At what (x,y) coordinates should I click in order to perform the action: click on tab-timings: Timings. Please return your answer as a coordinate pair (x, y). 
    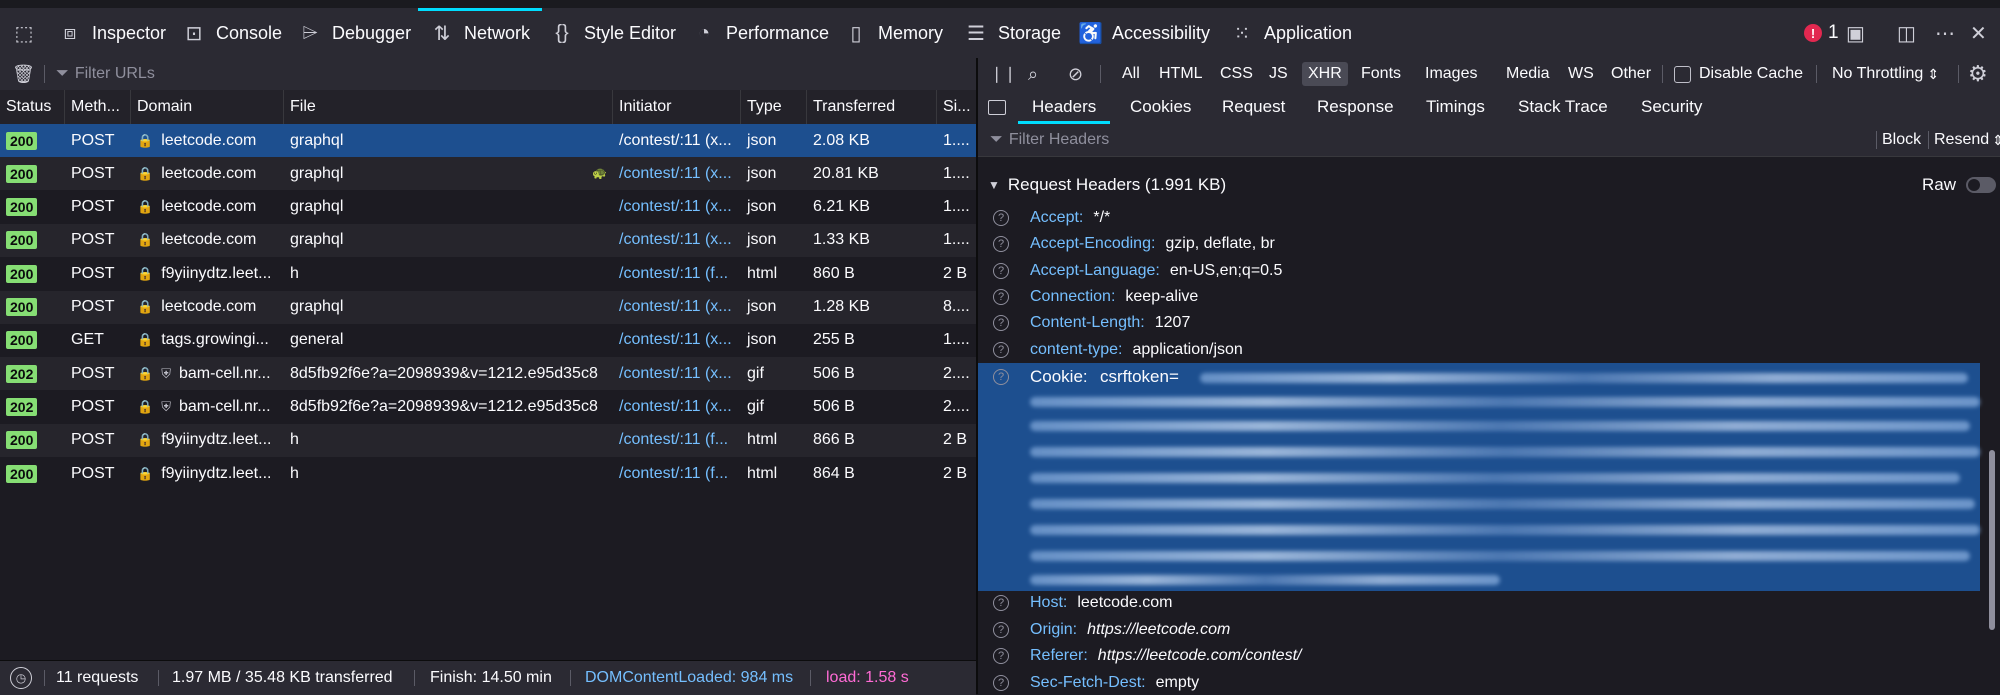
    Looking at the image, I should click on (1455, 107).